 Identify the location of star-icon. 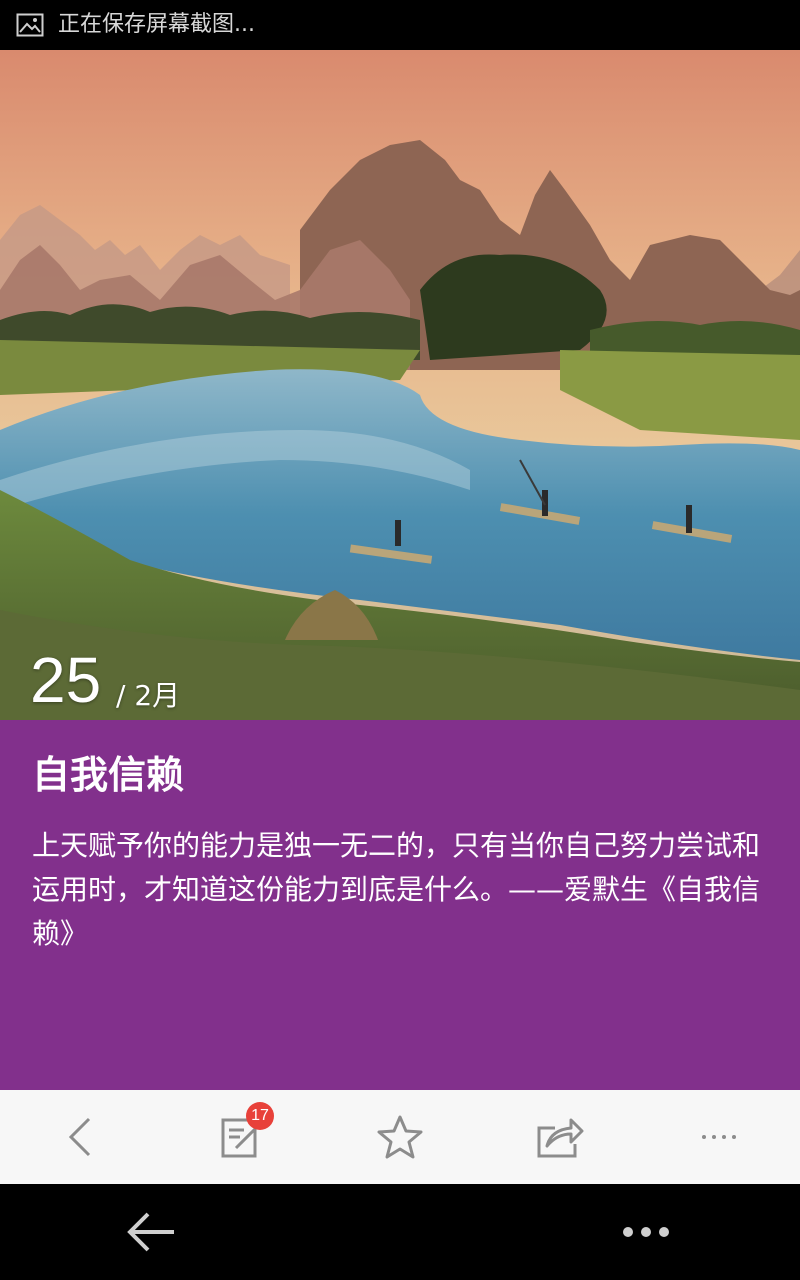
(400, 1137).